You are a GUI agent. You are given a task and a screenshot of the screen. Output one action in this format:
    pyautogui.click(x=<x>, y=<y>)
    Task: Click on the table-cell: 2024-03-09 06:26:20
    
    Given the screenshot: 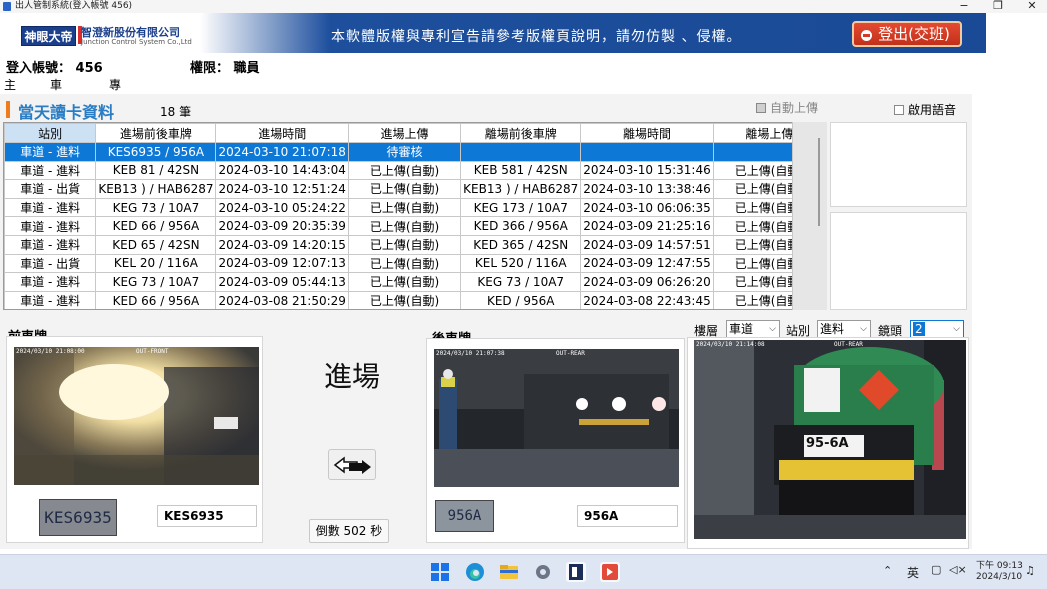 What is the action you would take?
    pyautogui.click(x=647, y=282)
    